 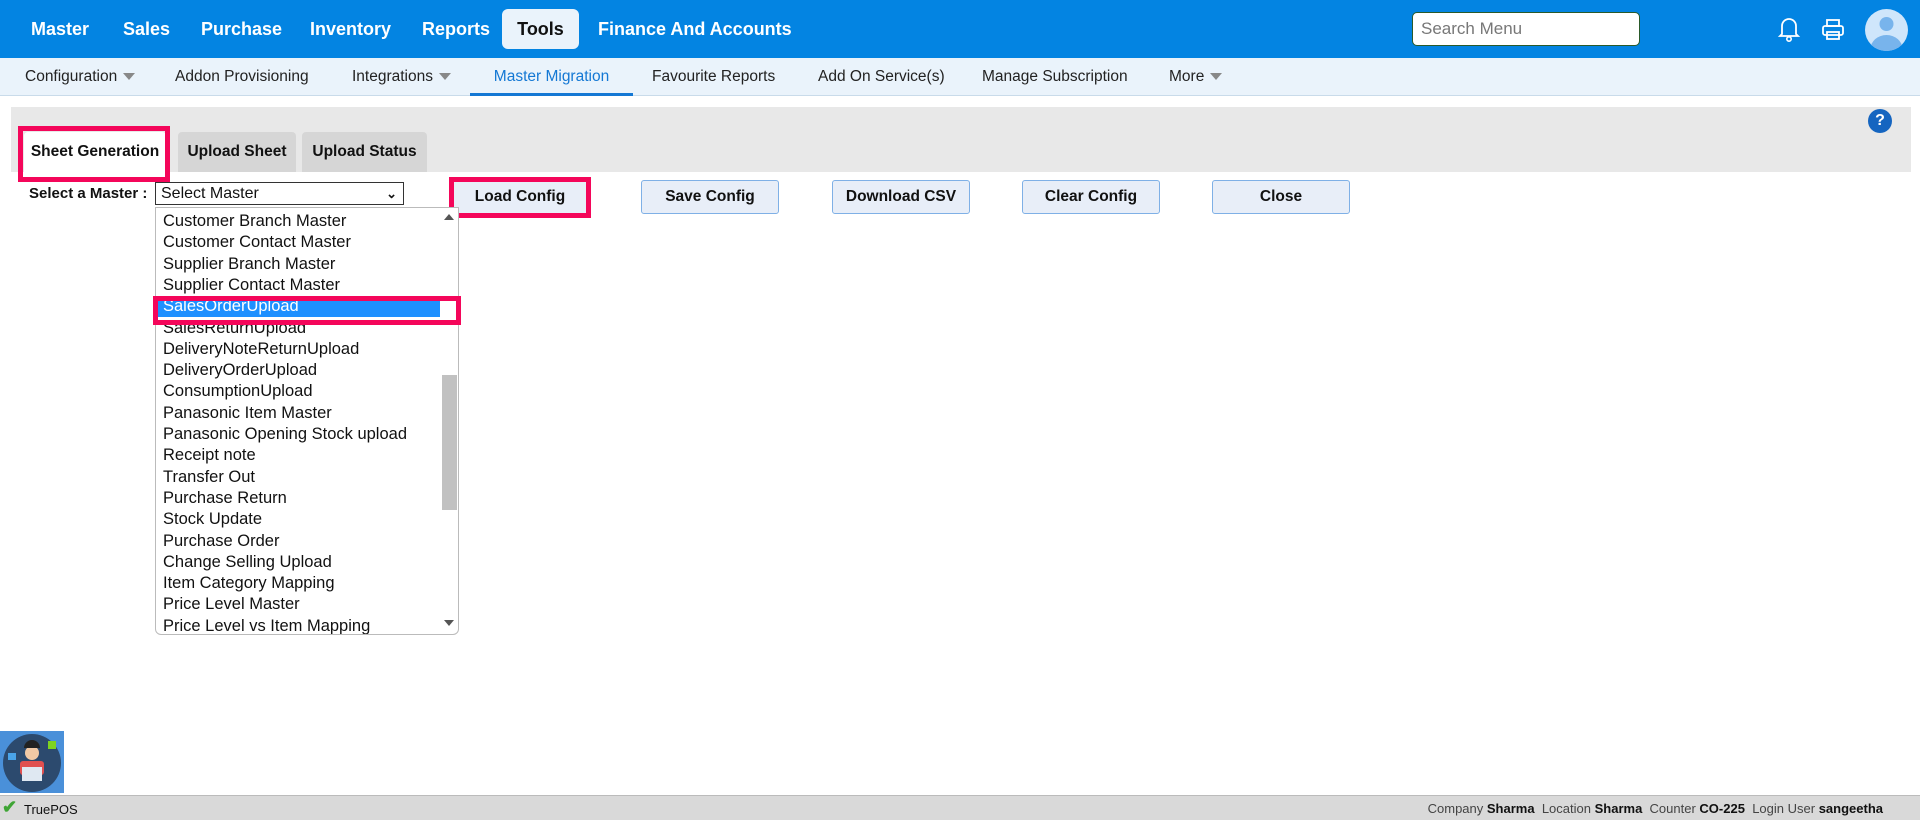 I want to click on subnav-add-on-services: Add On Service(s), so click(x=881, y=77).